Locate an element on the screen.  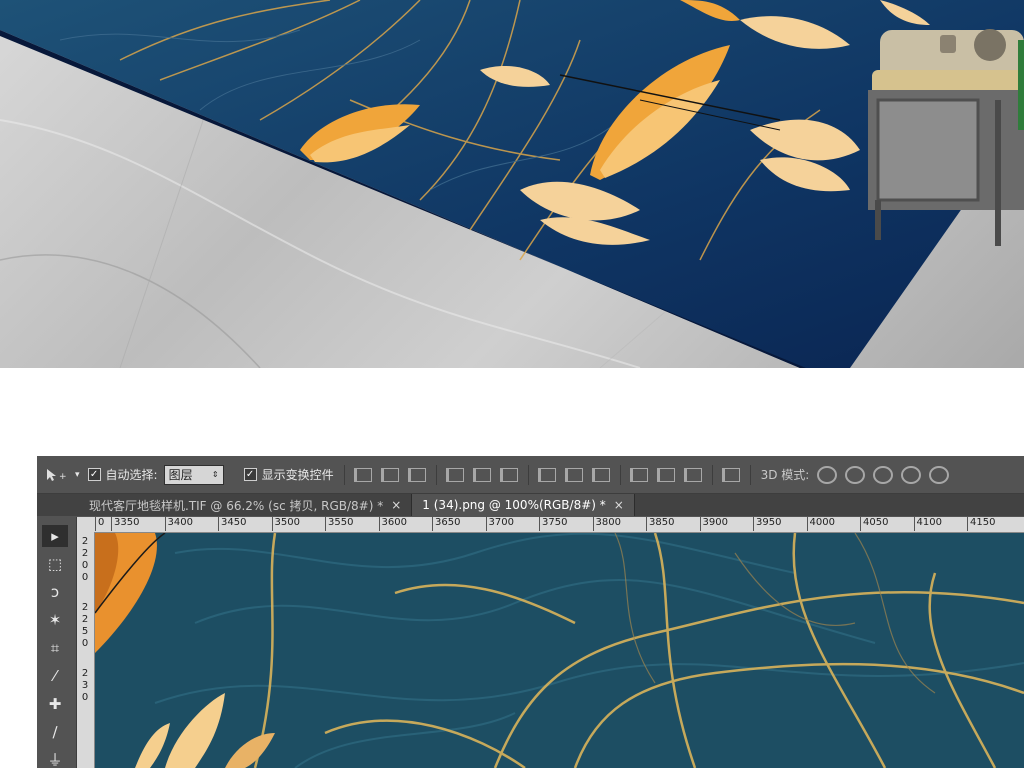
ruler-tick-label: 3750 is located at coordinates (553, 524).